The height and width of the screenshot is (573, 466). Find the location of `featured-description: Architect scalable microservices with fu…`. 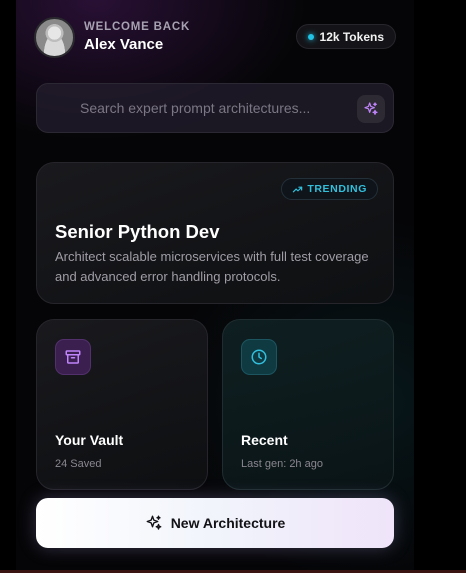

featured-description: Architect scalable microservices with fu… is located at coordinates (212, 266).